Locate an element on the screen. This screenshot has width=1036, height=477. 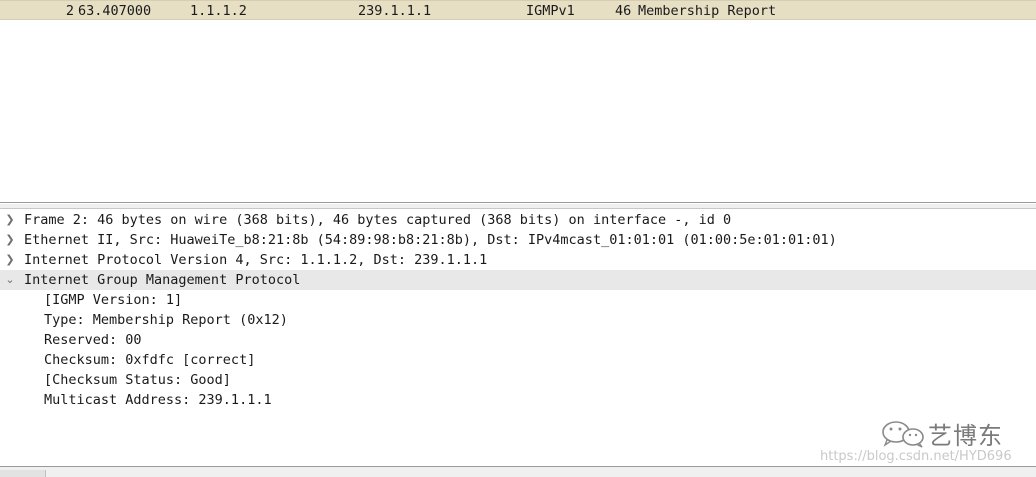
tree-item-igmp: ⌄ Internet Group Management Protocol is located at coordinates (518, 280).